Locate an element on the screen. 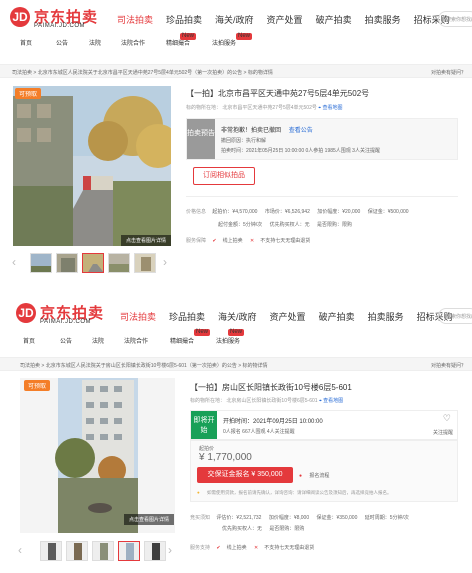 This screenshot has height=573, width=472. service-label: 服务支持 is located at coordinates (200, 548).